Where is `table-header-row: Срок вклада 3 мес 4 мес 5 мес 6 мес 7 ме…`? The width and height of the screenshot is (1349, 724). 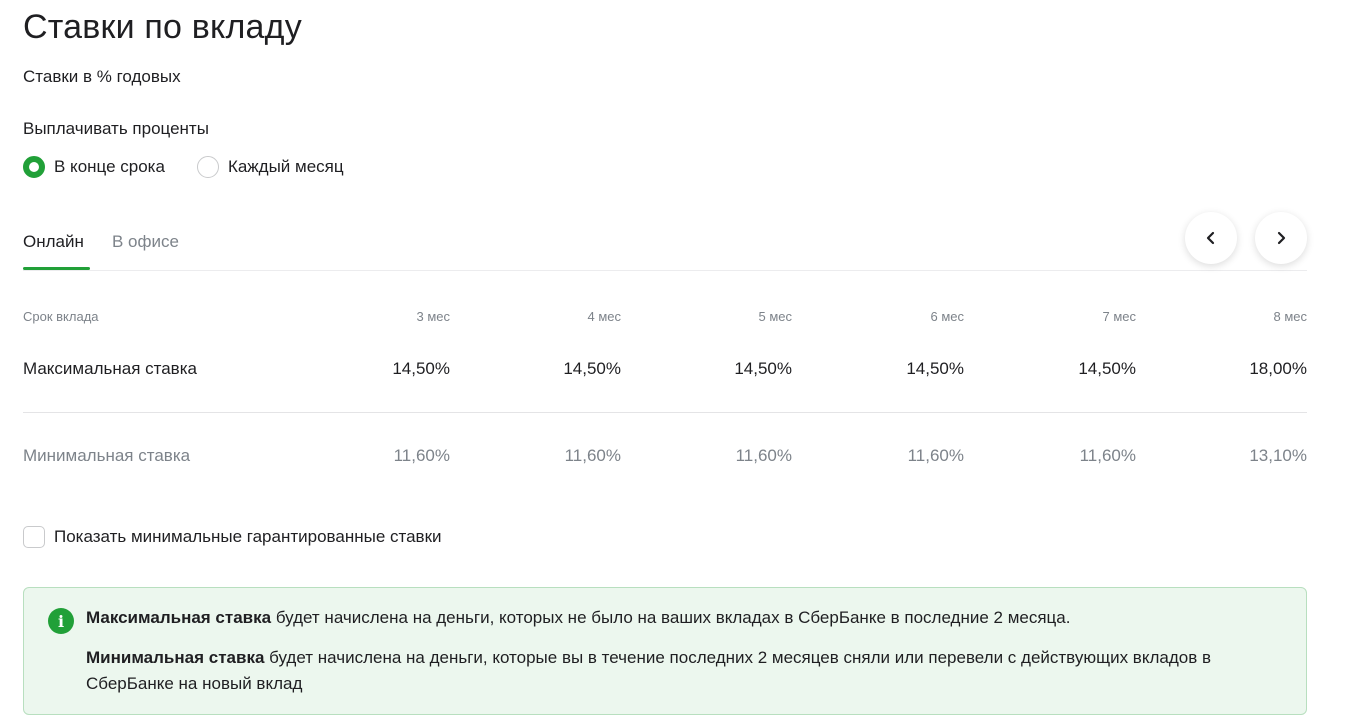
table-header-row: Срок вклада 3 мес 4 мес 5 мес 6 мес 7 ме… is located at coordinates (665, 317).